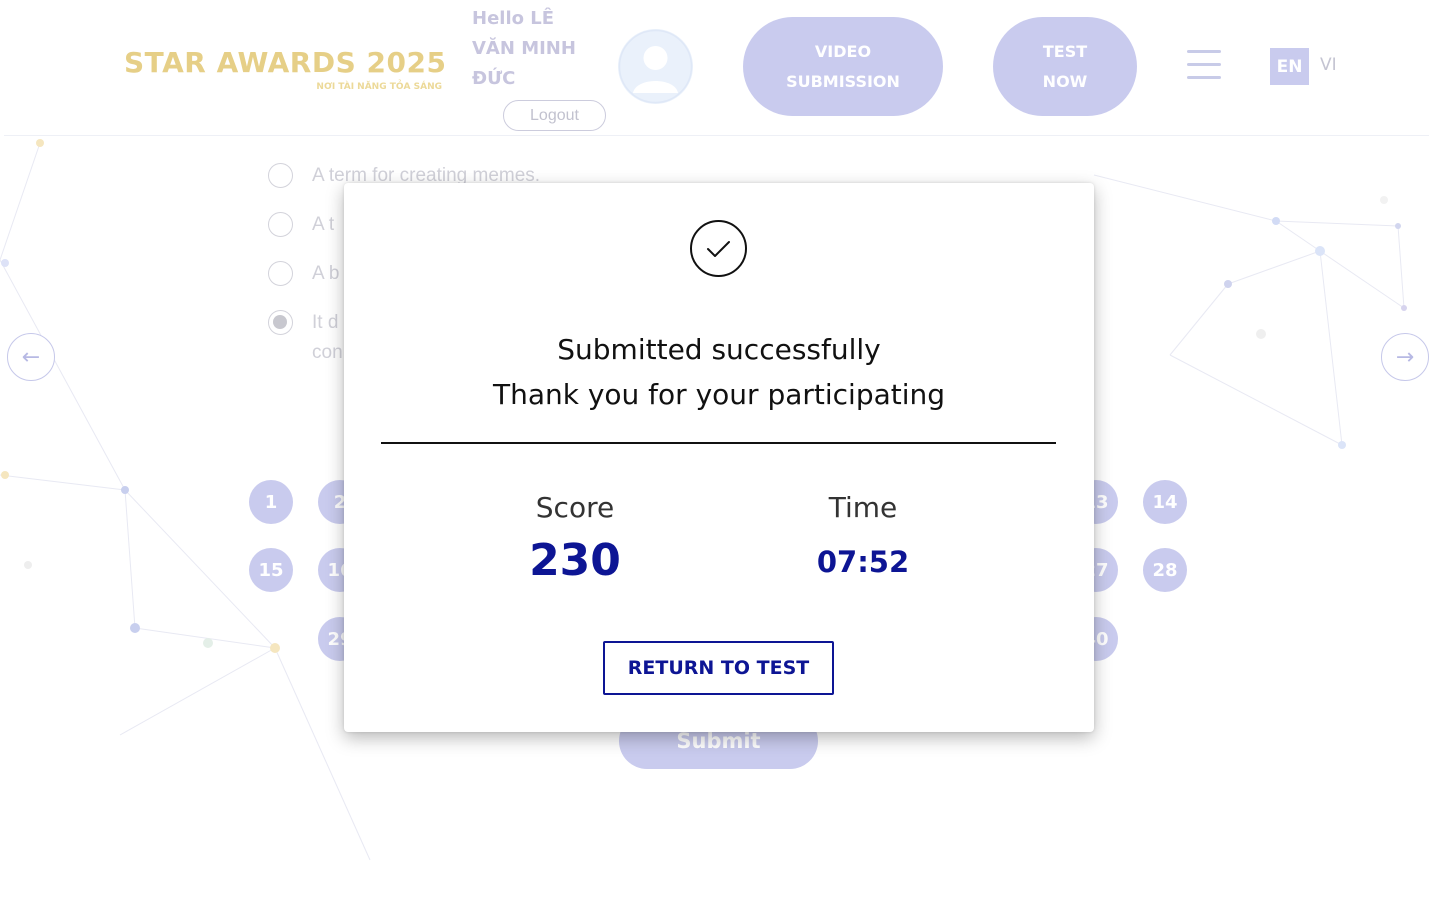 The image size is (1429, 917). Describe the element at coordinates (718, 668) in the screenshot. I see `return-to-test-button: RETURN TO TEST` at that location.